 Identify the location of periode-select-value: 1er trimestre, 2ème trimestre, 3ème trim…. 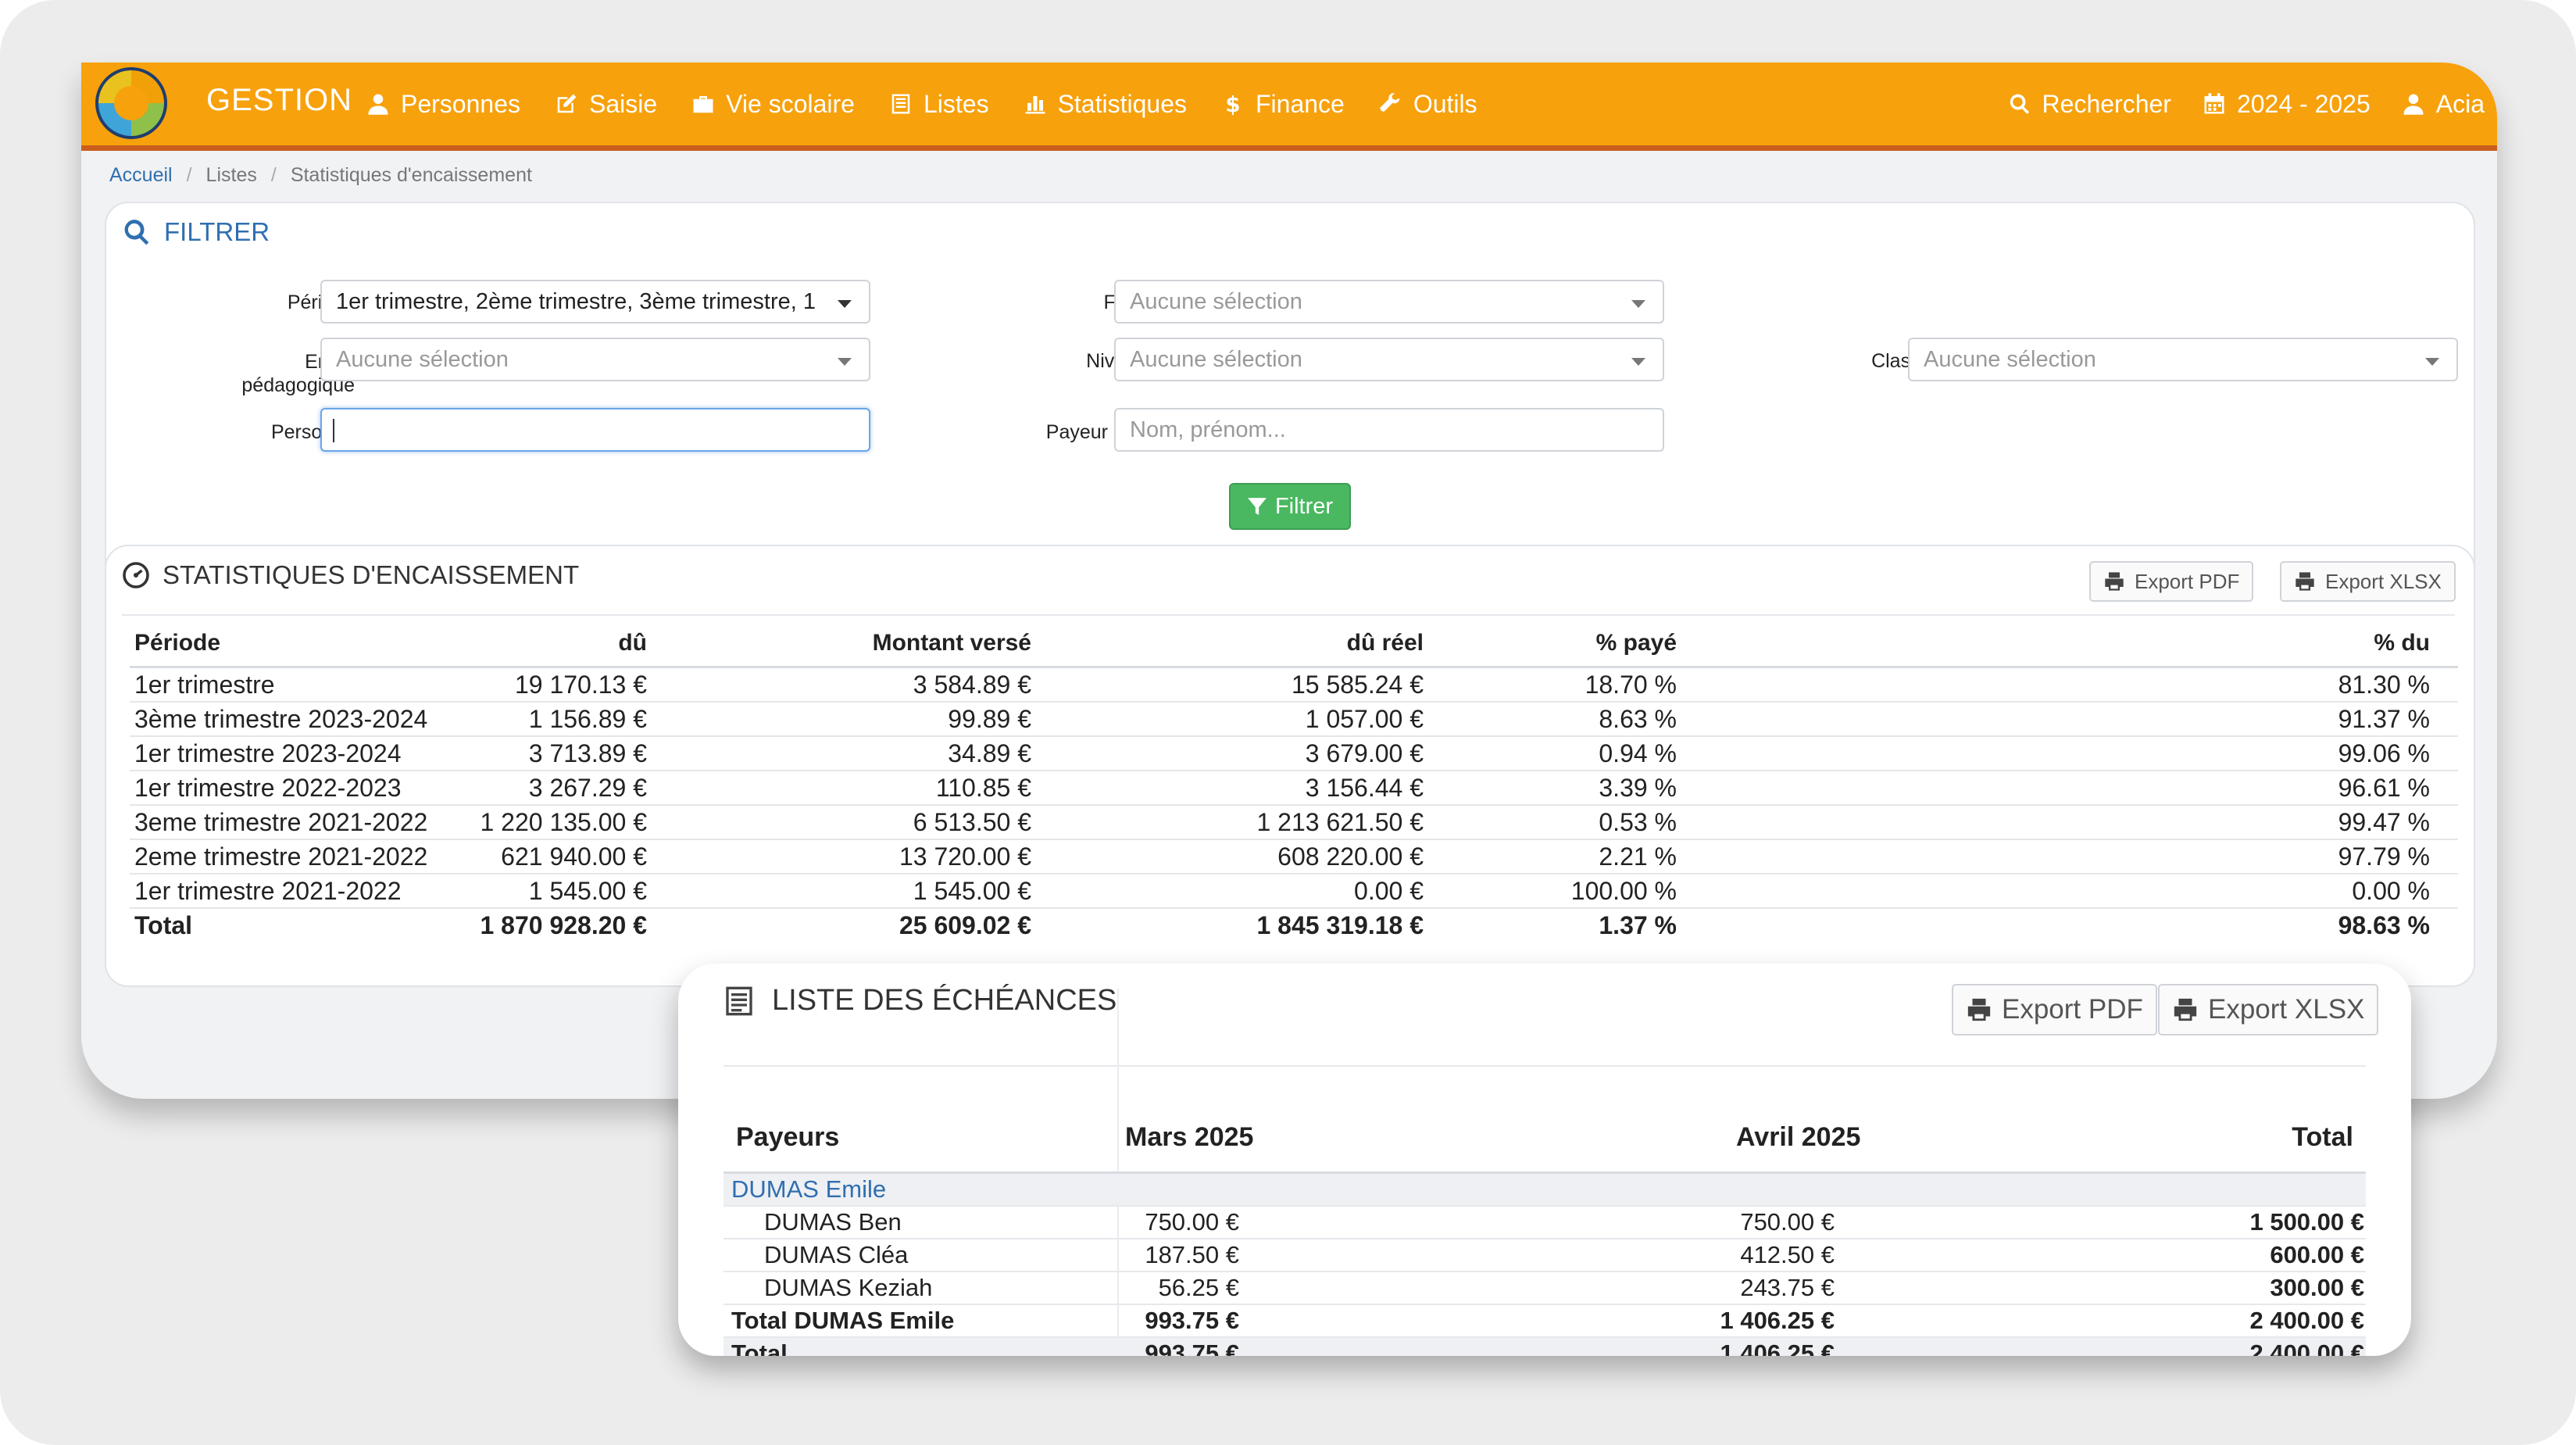
(576, 301).